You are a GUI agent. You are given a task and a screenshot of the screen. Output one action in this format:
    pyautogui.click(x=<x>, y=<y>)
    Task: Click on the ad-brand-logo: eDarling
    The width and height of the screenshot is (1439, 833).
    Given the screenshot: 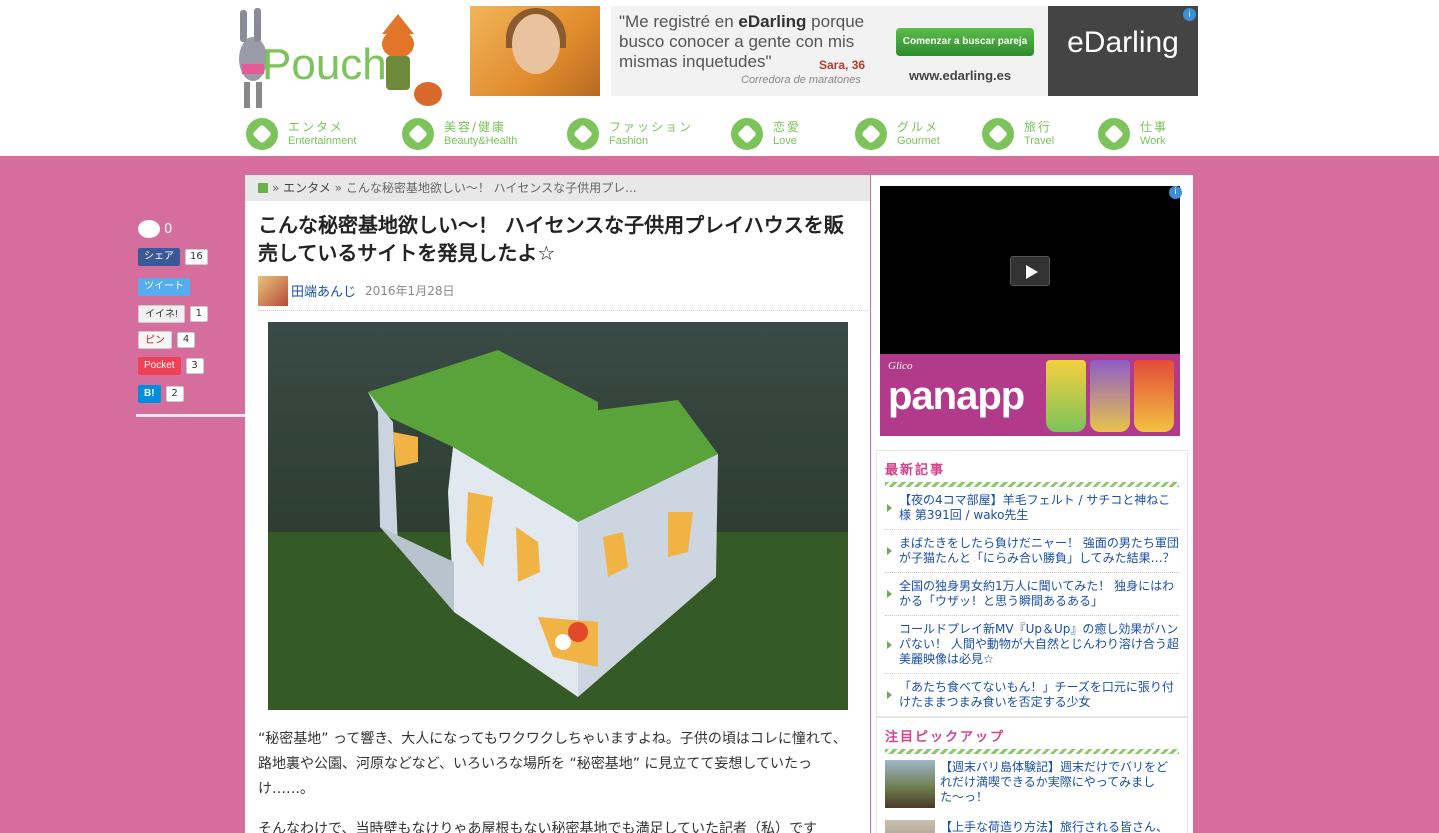 What is the action you would take?
    pyautogui.click(x=1123, y=51)
    